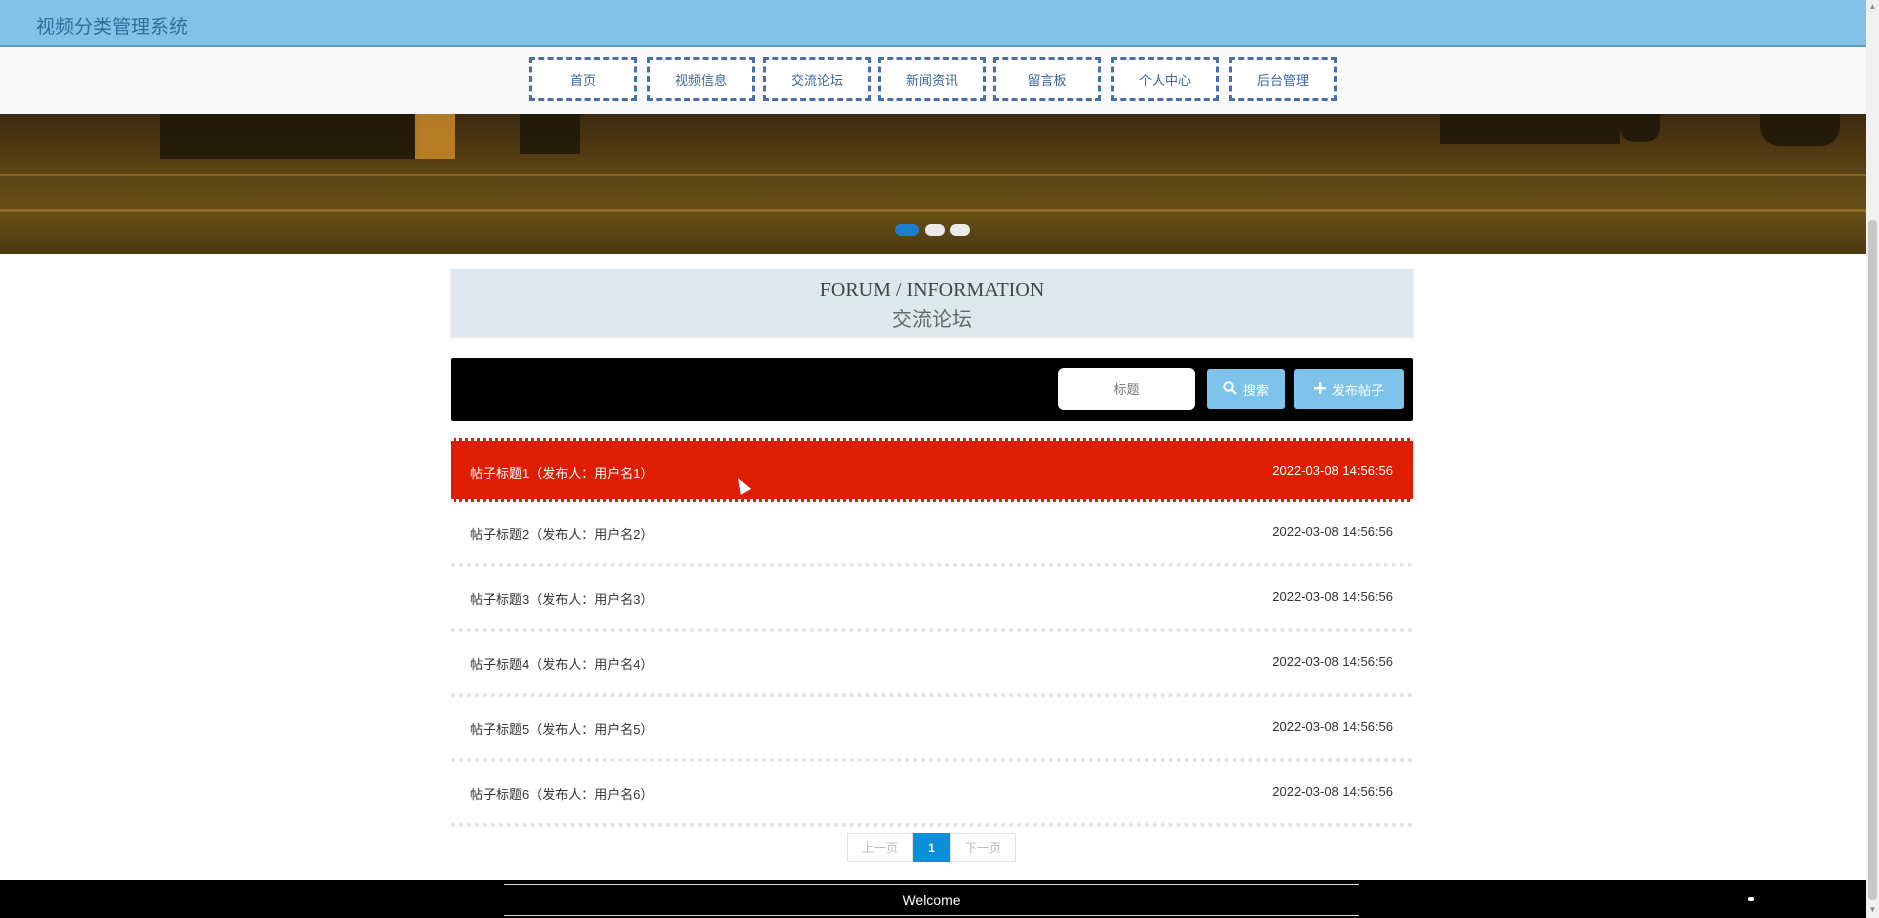  What do you see at coordinates (932, 470) in the screenshot?
I see `post-row: 帖子标题1（发布人：用户名1） 2022-03-08 14:56:56` at bounding box center [932, 470].